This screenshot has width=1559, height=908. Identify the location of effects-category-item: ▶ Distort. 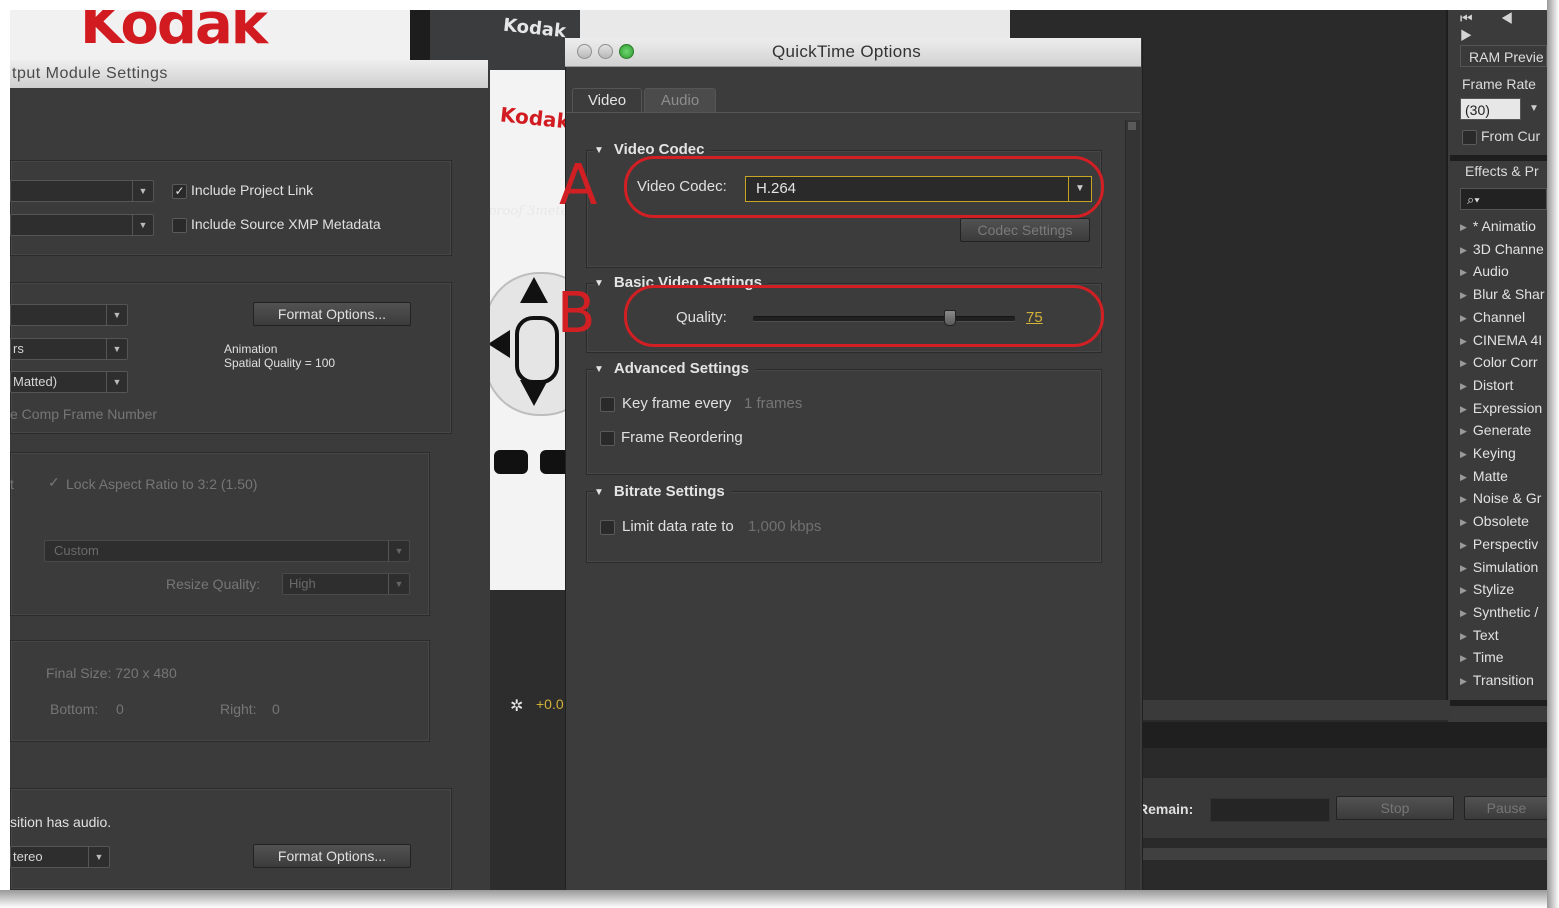
(1486, 385).